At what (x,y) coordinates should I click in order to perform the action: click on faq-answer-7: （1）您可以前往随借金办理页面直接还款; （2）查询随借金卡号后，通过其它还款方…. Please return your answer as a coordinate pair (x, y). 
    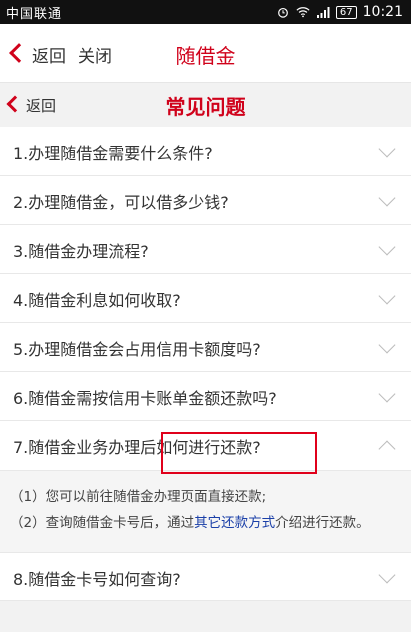
    Looking at the image, I should click on (205, 512).